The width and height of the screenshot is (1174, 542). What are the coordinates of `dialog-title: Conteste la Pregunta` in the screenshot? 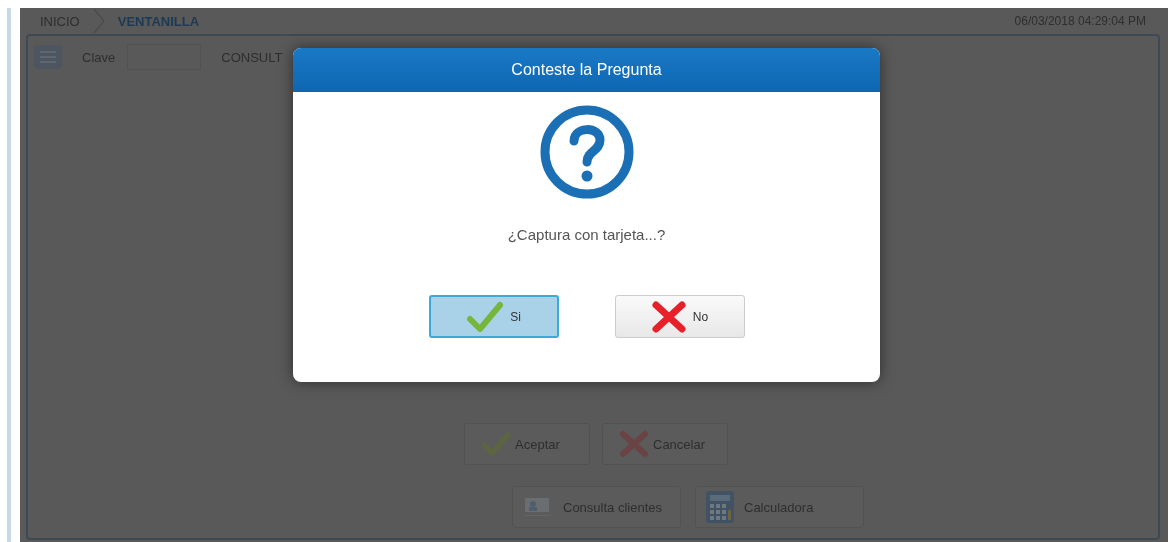 It's located at (586, 70).